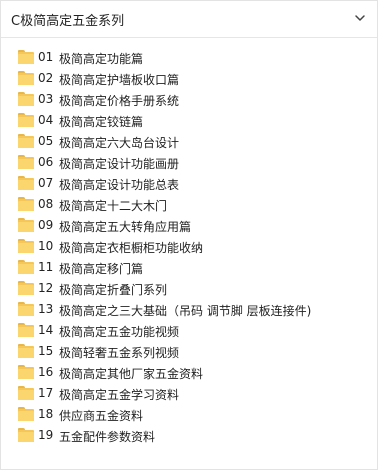  Describe the element at coordinates (46, 99) in the screenshot. I see `folder-number: 03` at that location.